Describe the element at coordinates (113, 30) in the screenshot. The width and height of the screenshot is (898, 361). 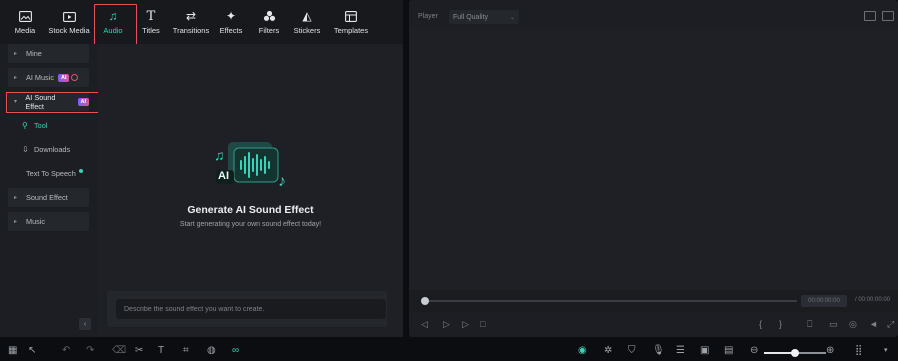
I see `tab-audio-label: Audio` at that location.